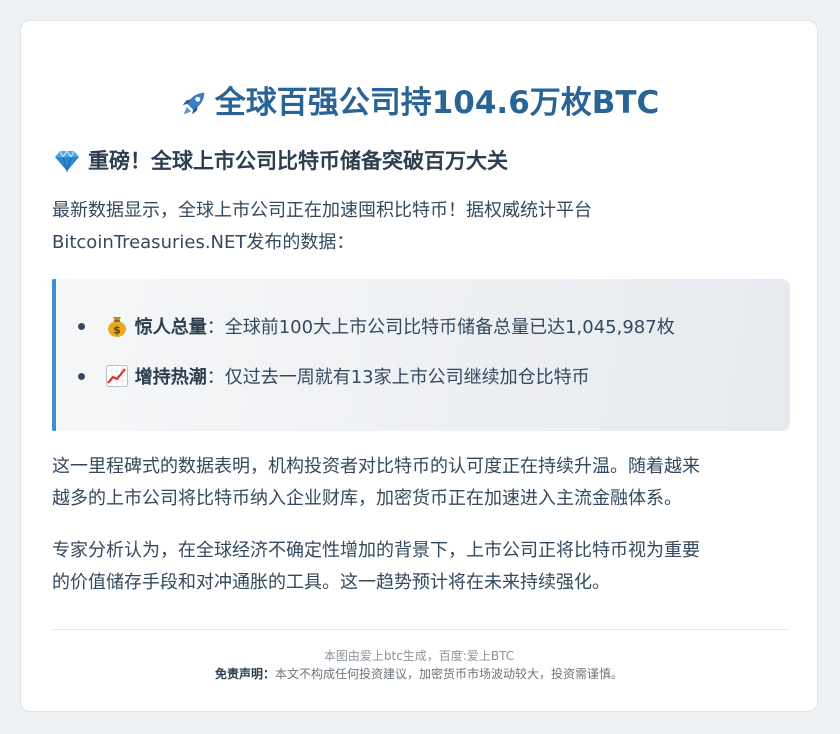  What do you see at coordinates (170, 327) in the screenshot?
I see `highlight-label: 惊人总量` at bounding box center [170, 327].